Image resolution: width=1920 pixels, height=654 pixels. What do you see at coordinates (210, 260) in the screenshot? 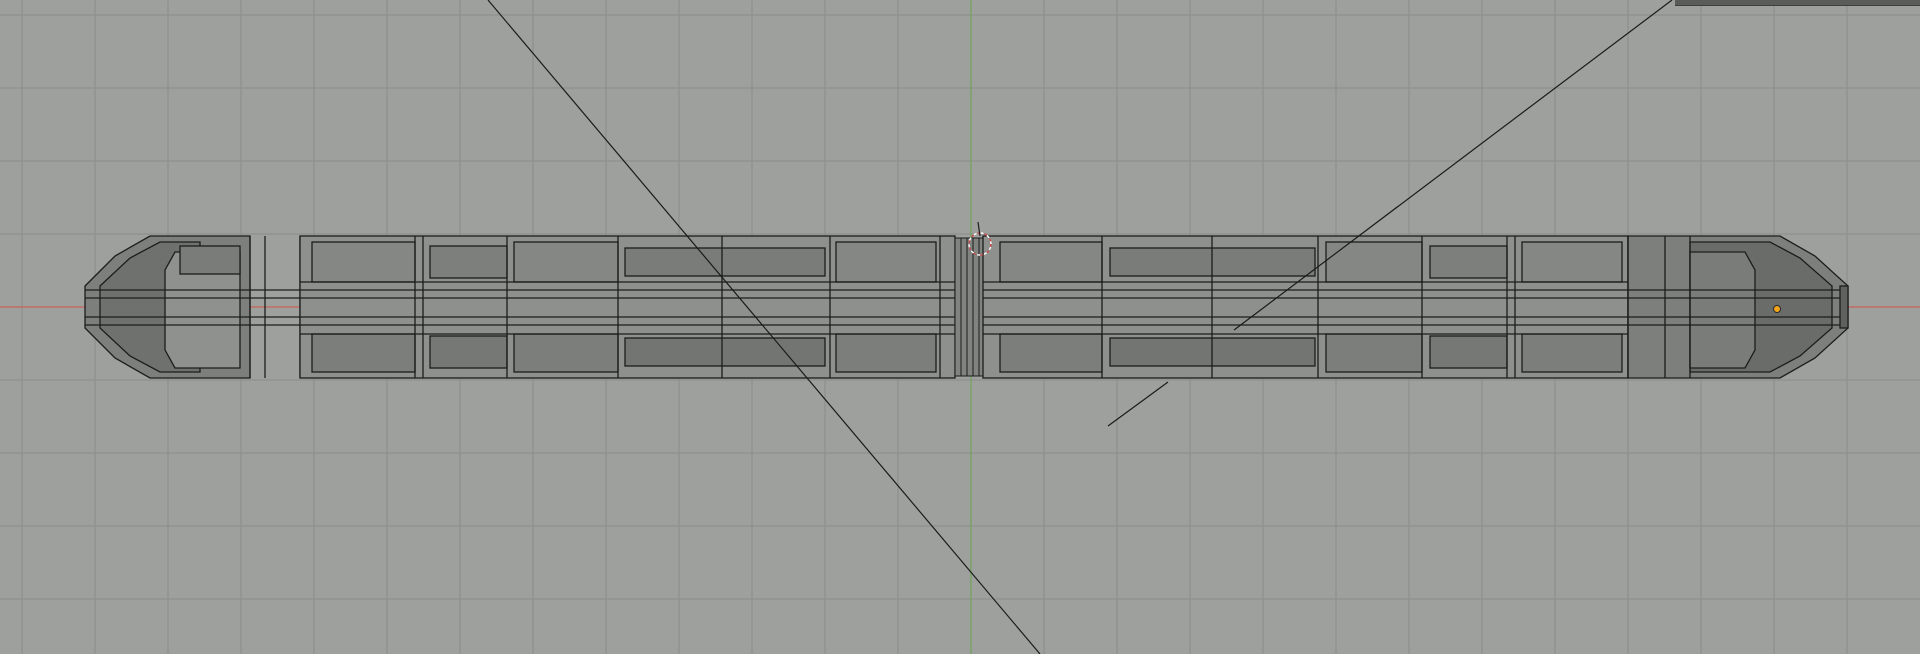
I see `left-cab-window-upper` at bounding box center [210, 260].